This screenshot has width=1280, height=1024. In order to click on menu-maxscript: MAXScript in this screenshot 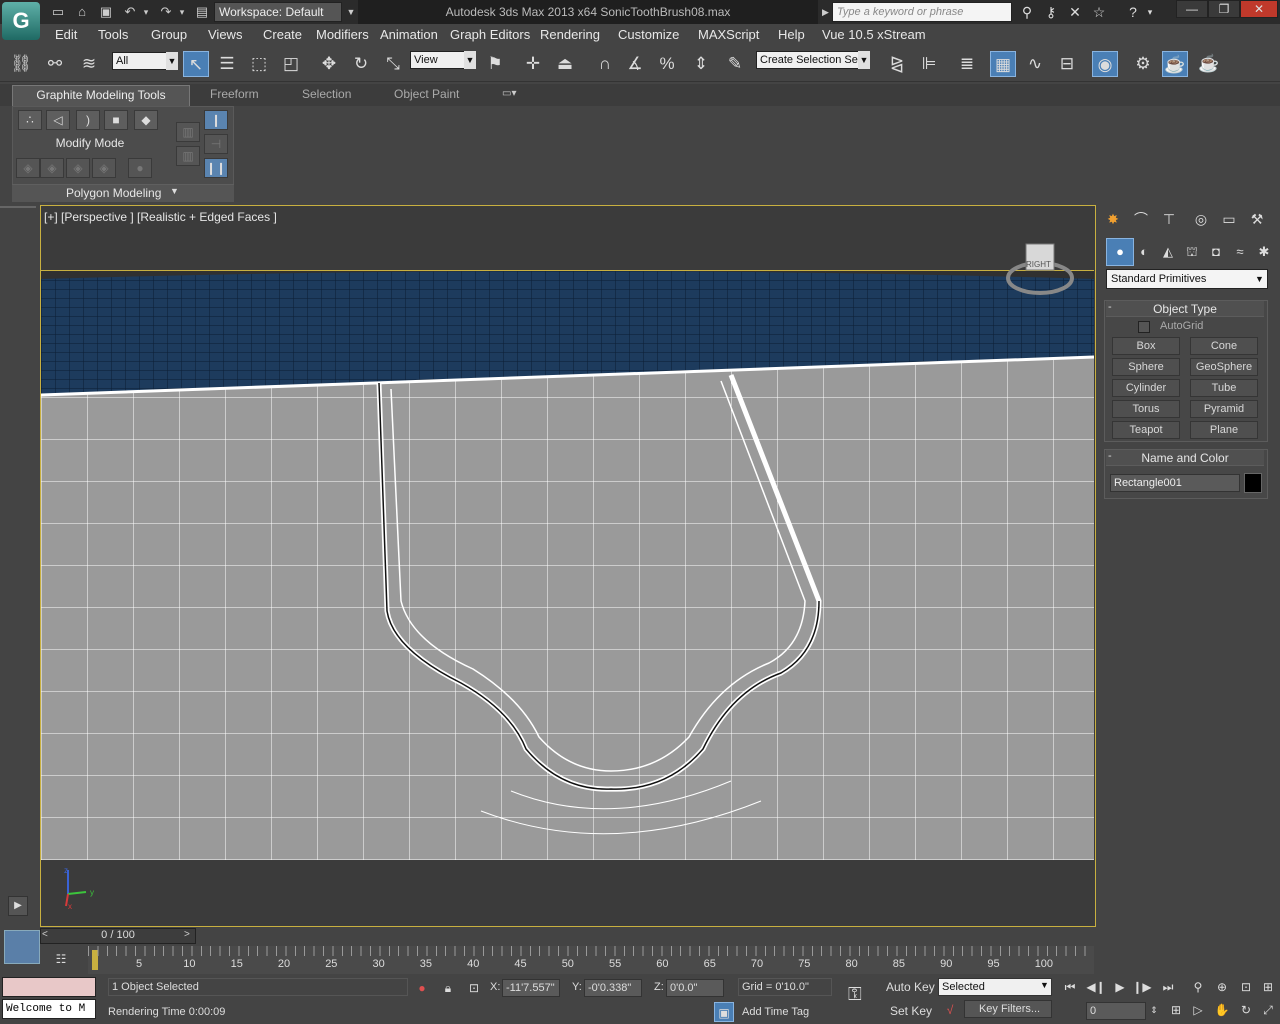, I will do `click(728, 34)`.